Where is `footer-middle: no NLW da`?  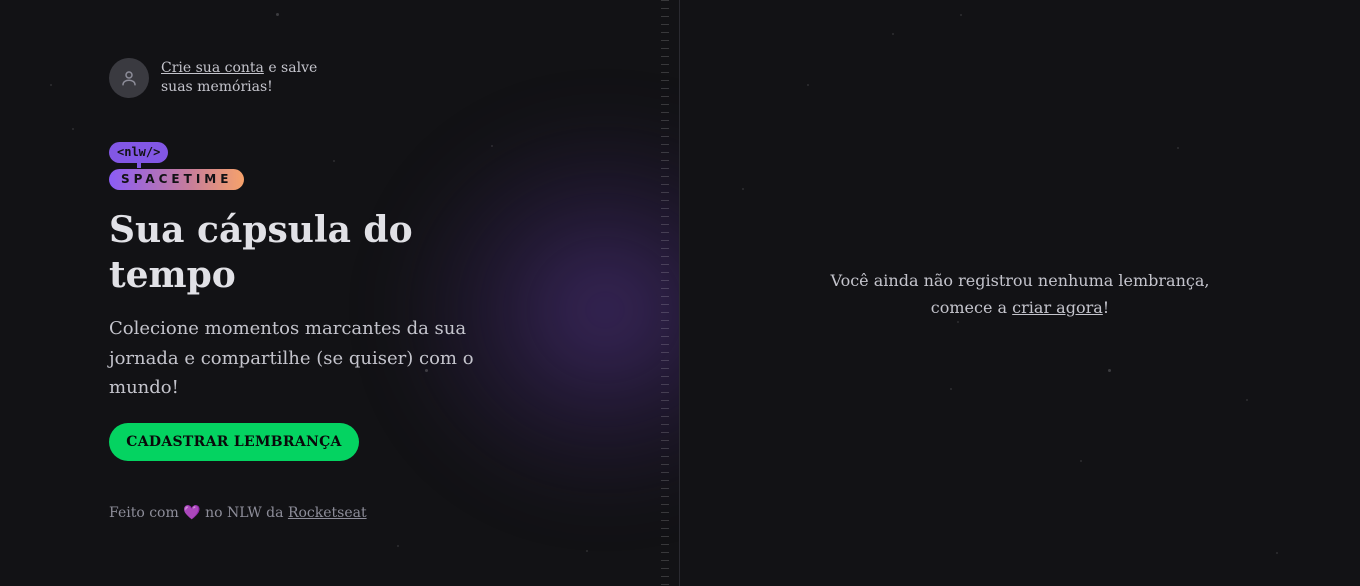 footer-middle: no NLW da is located at coordinates (244, 513).